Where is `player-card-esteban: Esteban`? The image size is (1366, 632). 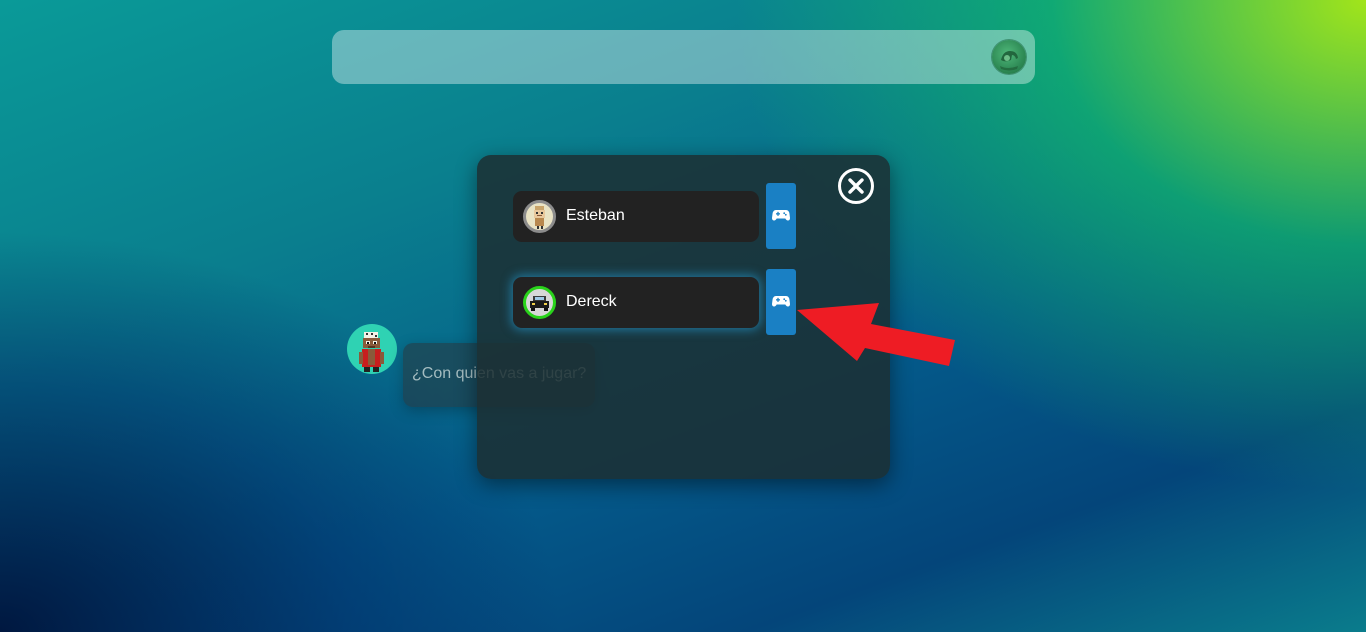 player-card-esteban: Esteban is located at coordinates (636, 216).